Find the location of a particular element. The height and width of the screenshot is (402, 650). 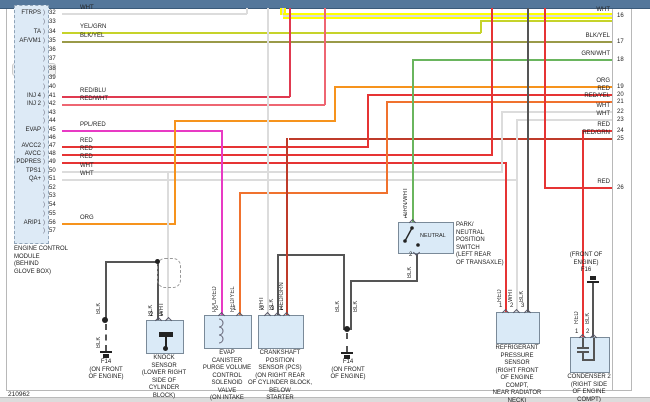

wire-grnwht-down is located at coordinates (413, 140).